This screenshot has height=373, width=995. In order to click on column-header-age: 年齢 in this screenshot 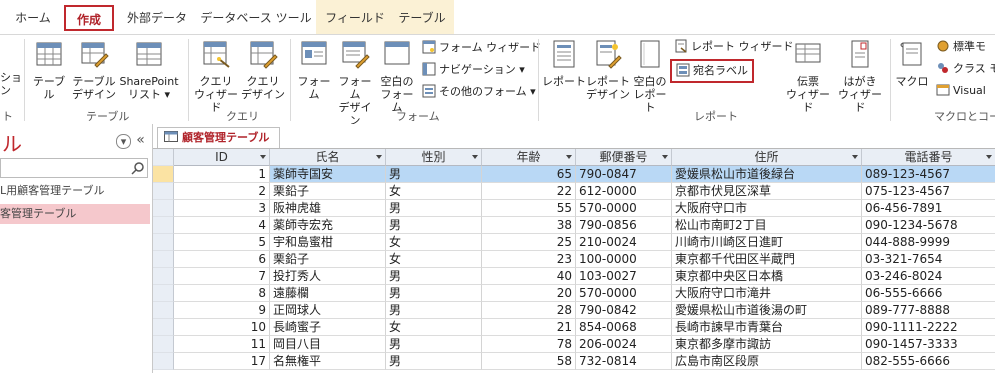, I will do `click(529, 157)`.